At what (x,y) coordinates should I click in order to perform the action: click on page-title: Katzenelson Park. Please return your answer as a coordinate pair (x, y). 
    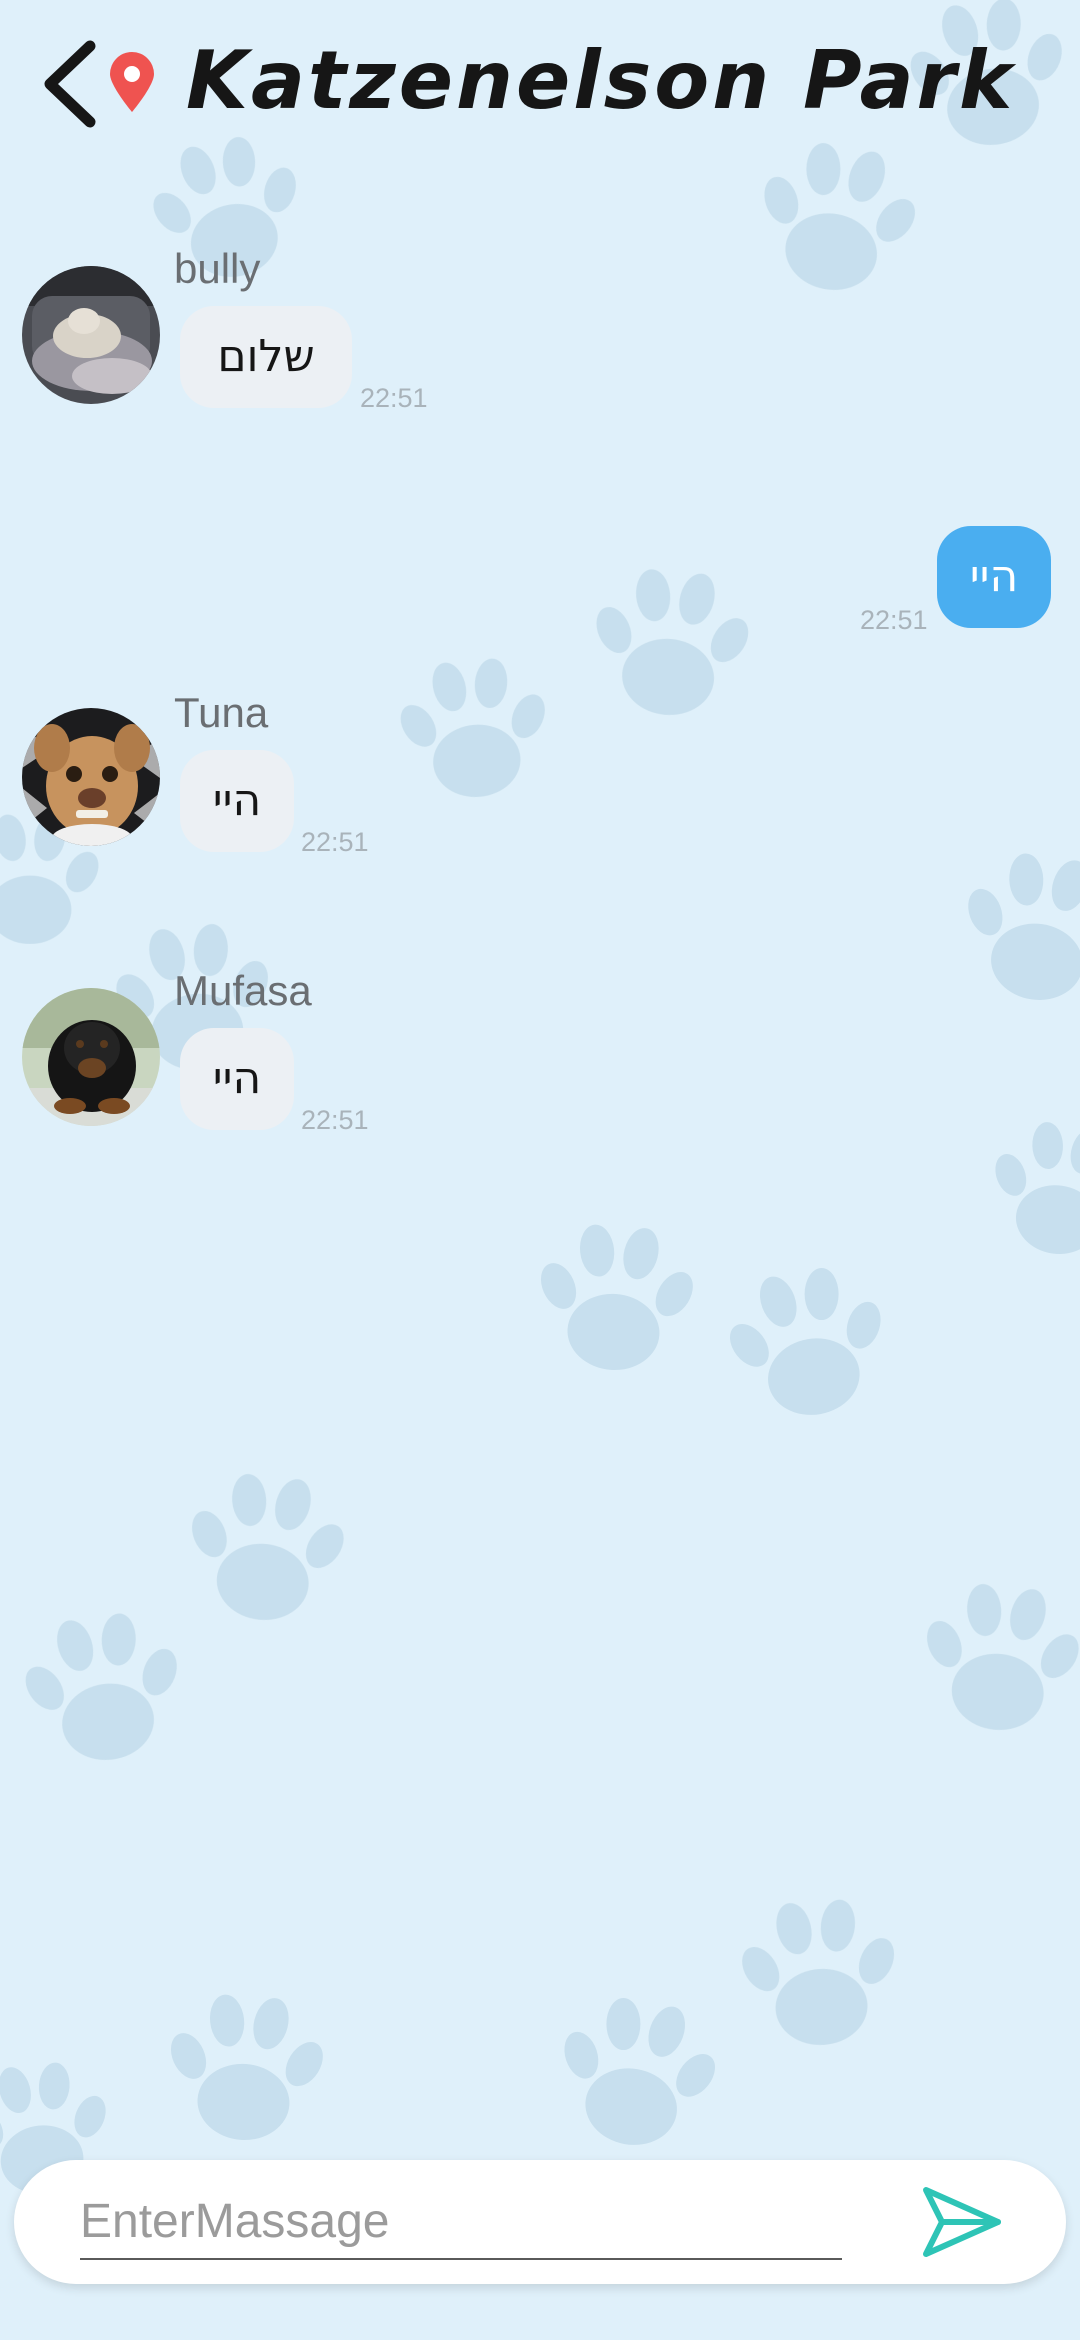
    Looking at the image, I should click on (601, 80).